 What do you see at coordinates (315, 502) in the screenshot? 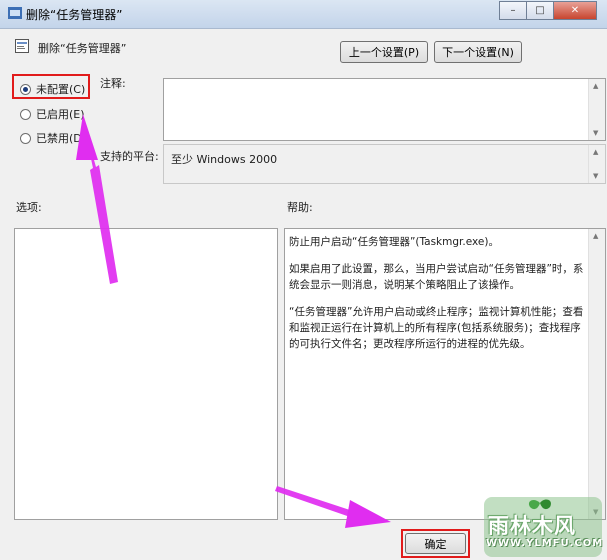
I see `arrow-right-annotation` at bounding box center [315, 502].